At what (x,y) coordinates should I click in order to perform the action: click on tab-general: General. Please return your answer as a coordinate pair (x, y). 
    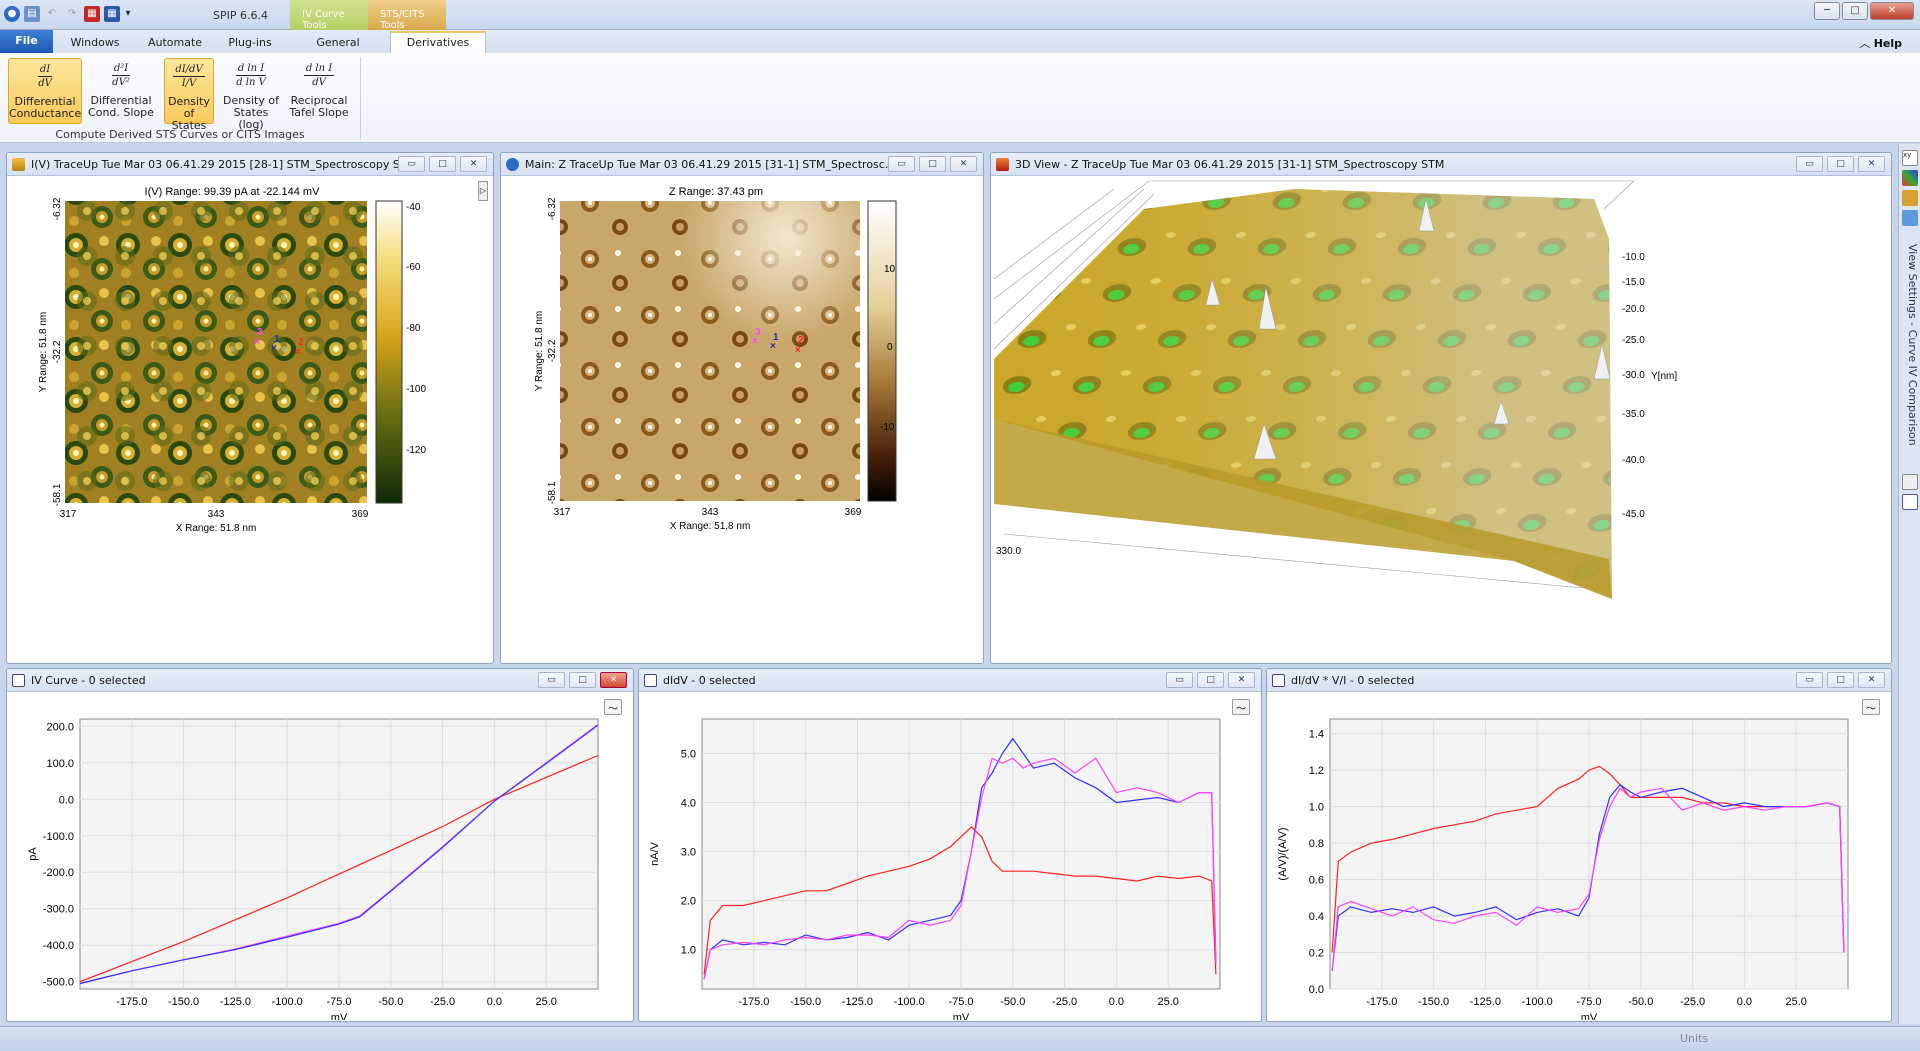
    Looking at the image, I should click on (338, 43).